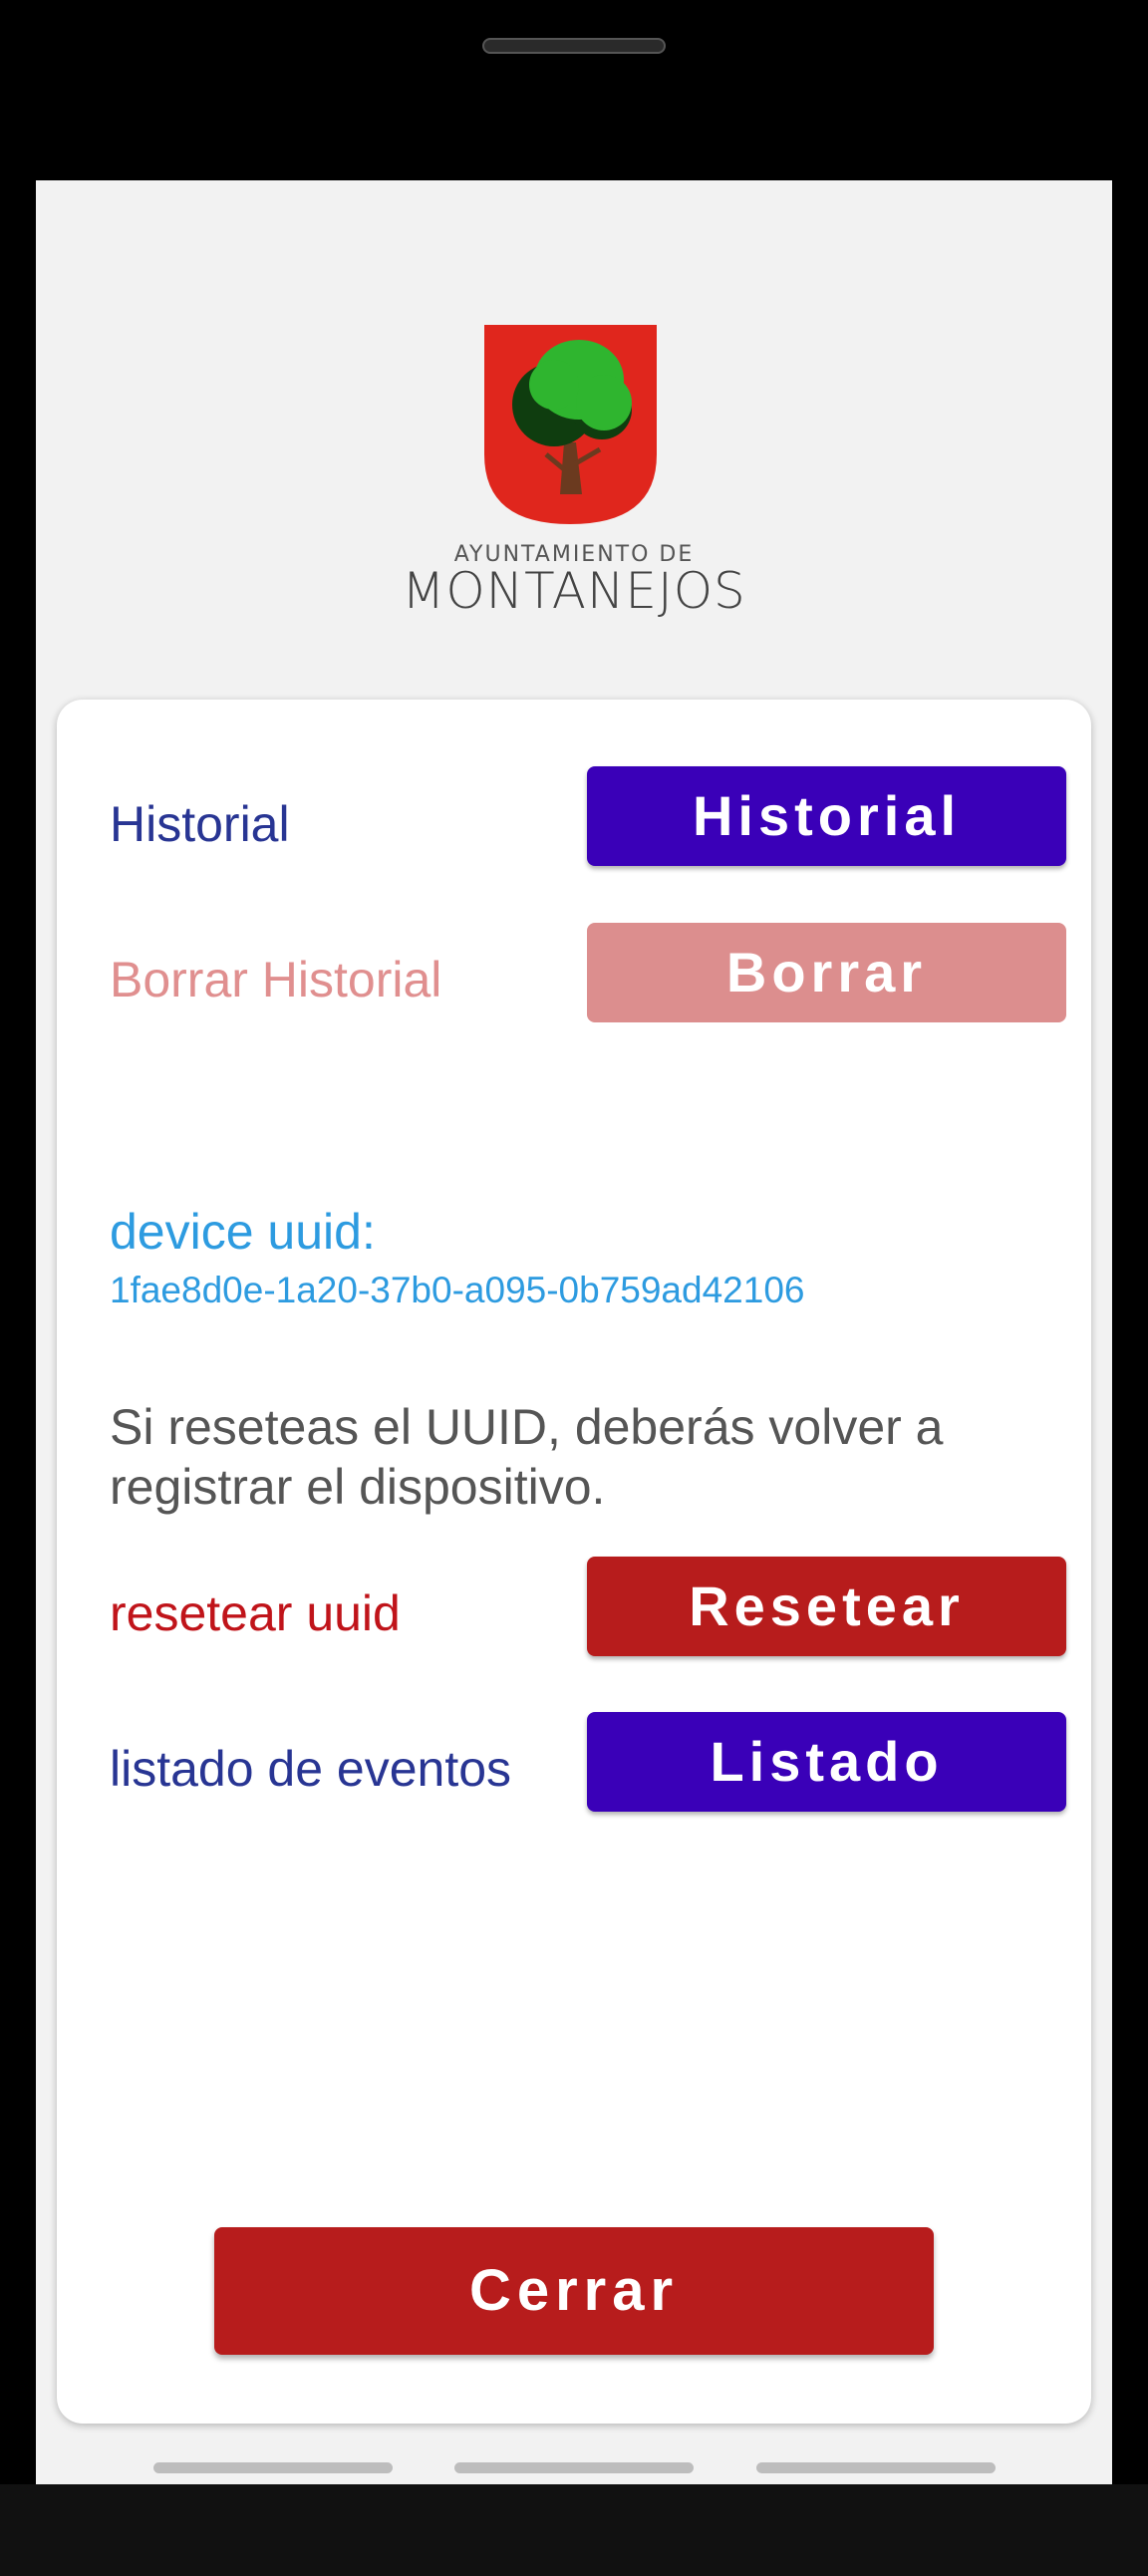 This screenshot has height=2576, width=1148. I want to click on navigation-bar, so click(574, 2466).